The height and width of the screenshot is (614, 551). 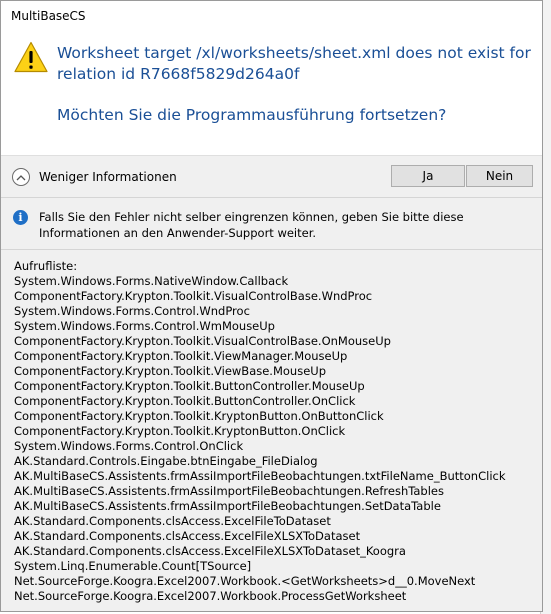 I want to click on call-stack-header: Aufrufliste:, so click(x=46, y=266).